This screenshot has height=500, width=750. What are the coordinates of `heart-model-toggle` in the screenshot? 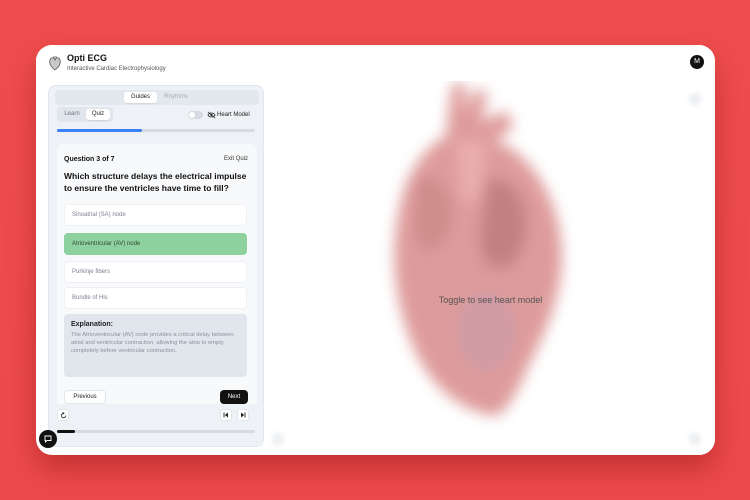 It's located at (195, 115).